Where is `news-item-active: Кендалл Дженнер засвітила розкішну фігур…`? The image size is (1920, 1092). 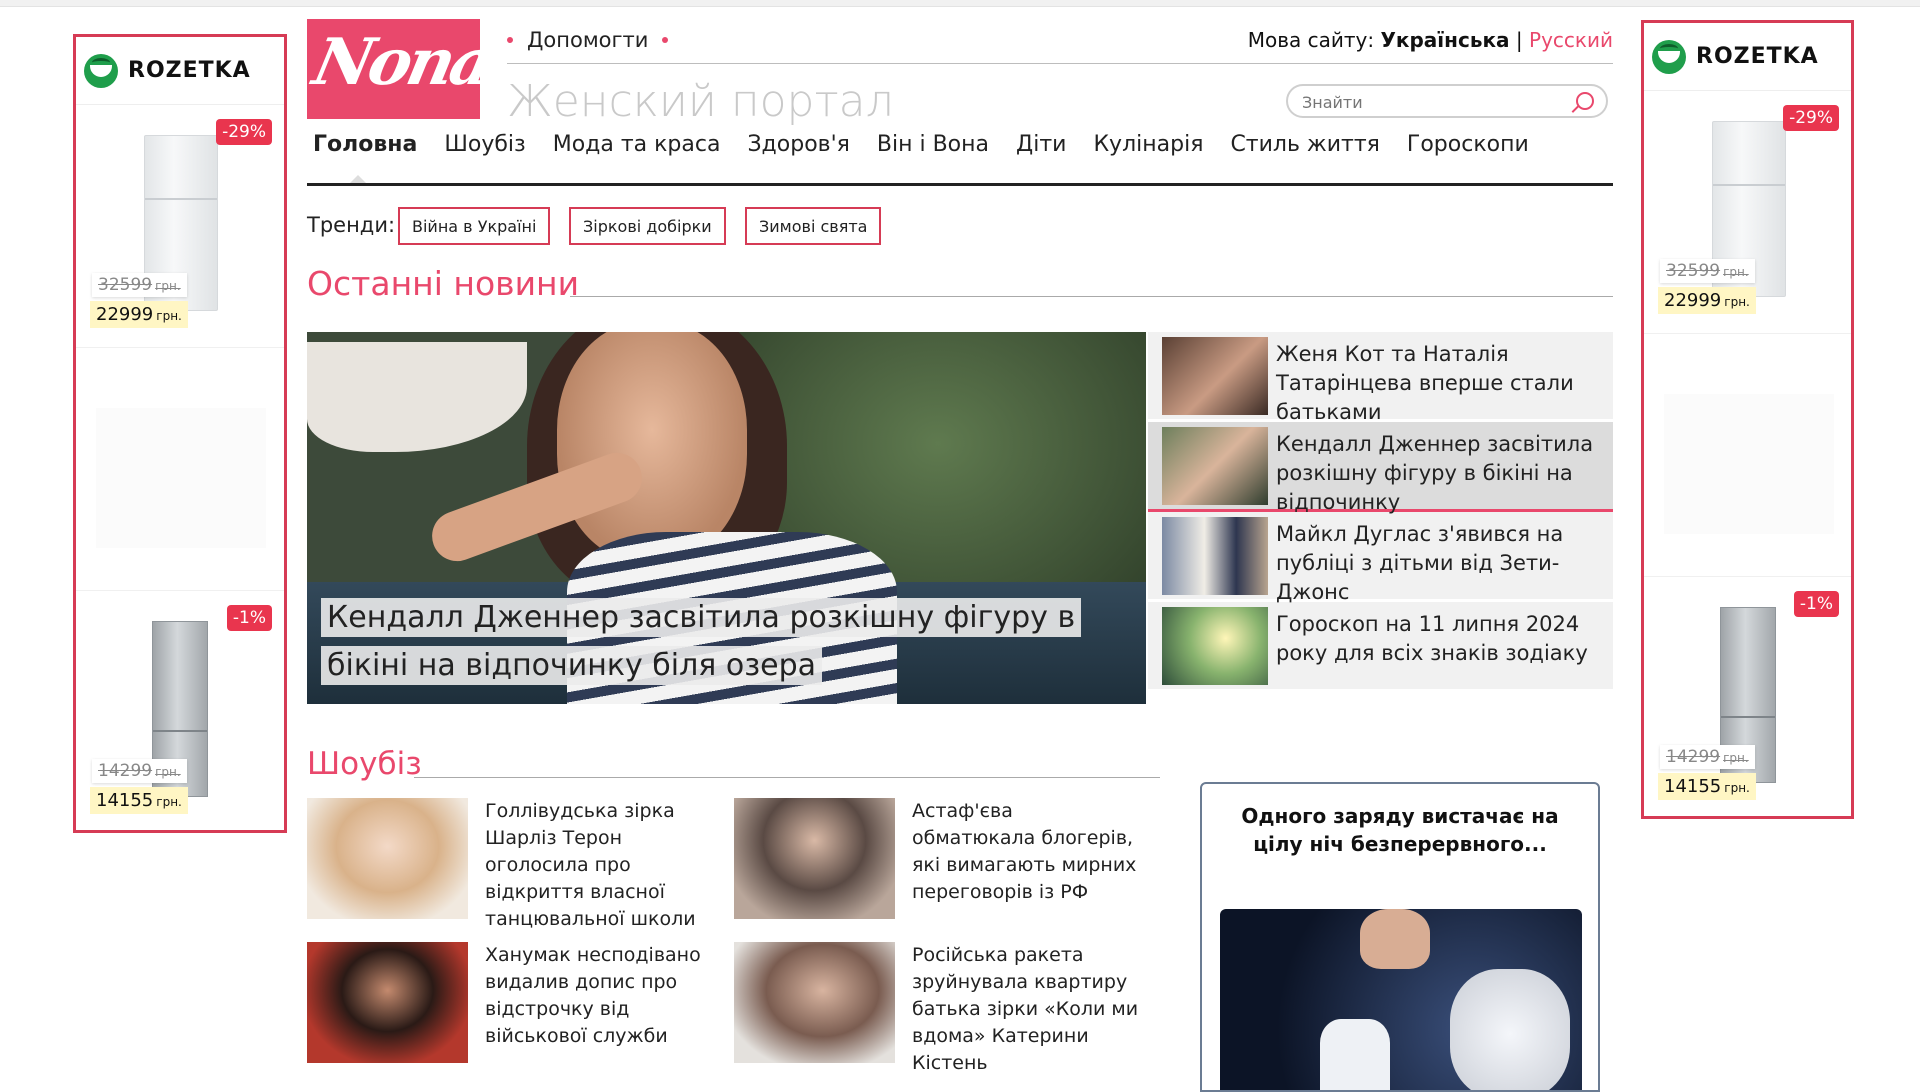
news-item-active: Кендалл Дженнер засвітила розкішну фігур… is located at coordinates (1380, 468).